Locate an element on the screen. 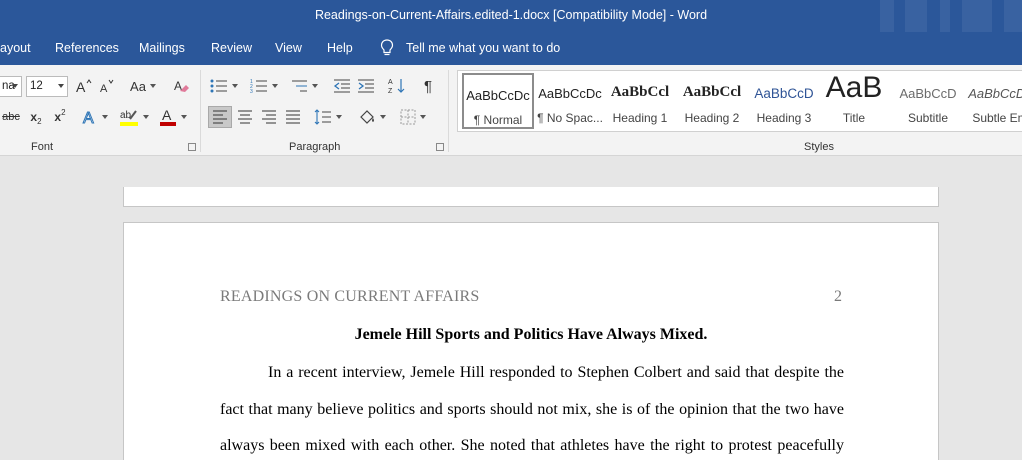  style-title: AaB Title is located at coordinates (854, 100).